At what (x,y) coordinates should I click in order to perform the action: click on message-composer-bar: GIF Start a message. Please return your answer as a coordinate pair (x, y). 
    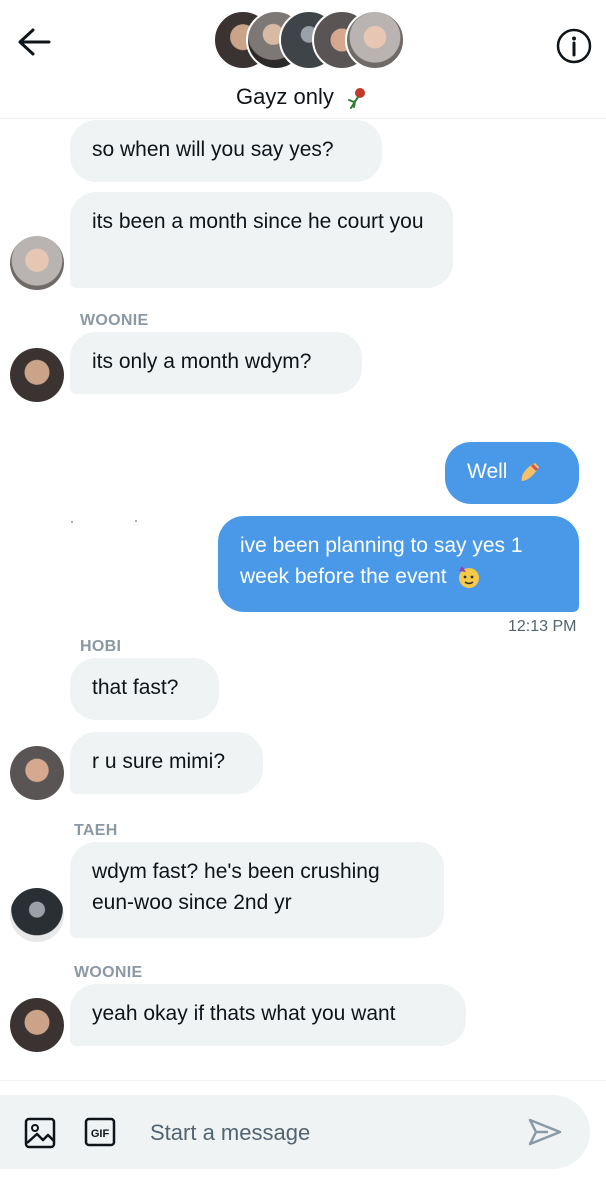
    Looking at the image, I should click on (303, 1140).